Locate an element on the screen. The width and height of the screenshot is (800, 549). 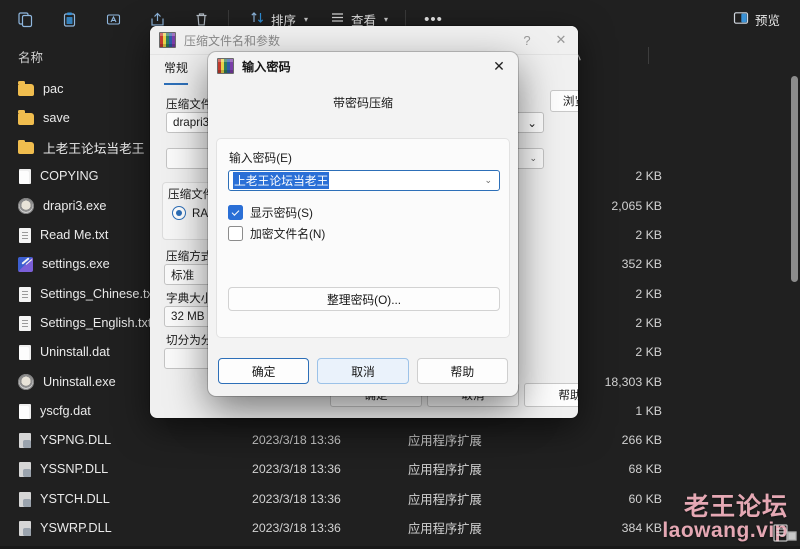
column-header-name: 名称 is located at coordinates (30, 56).